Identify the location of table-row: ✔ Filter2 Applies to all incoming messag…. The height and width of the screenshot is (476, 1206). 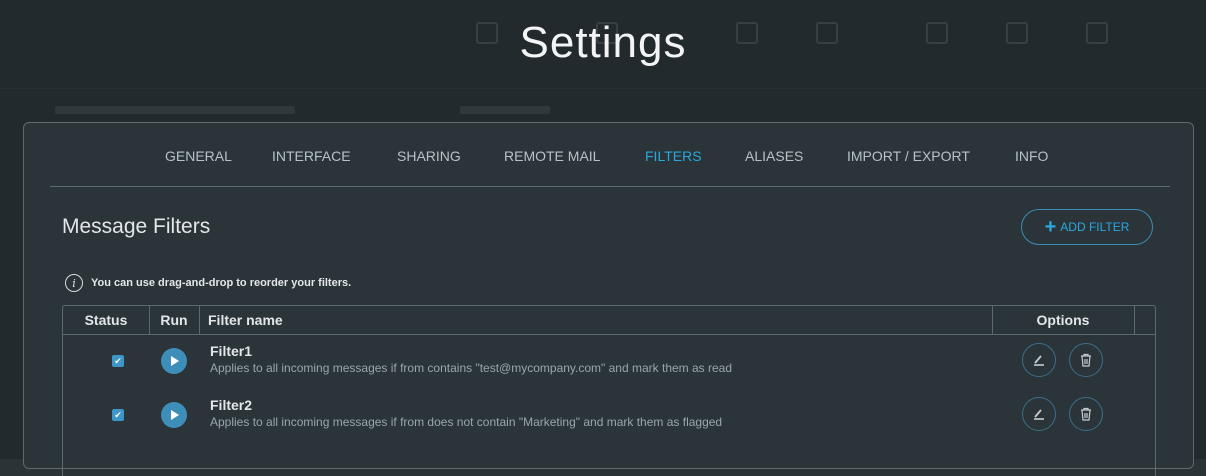
(609, 420).